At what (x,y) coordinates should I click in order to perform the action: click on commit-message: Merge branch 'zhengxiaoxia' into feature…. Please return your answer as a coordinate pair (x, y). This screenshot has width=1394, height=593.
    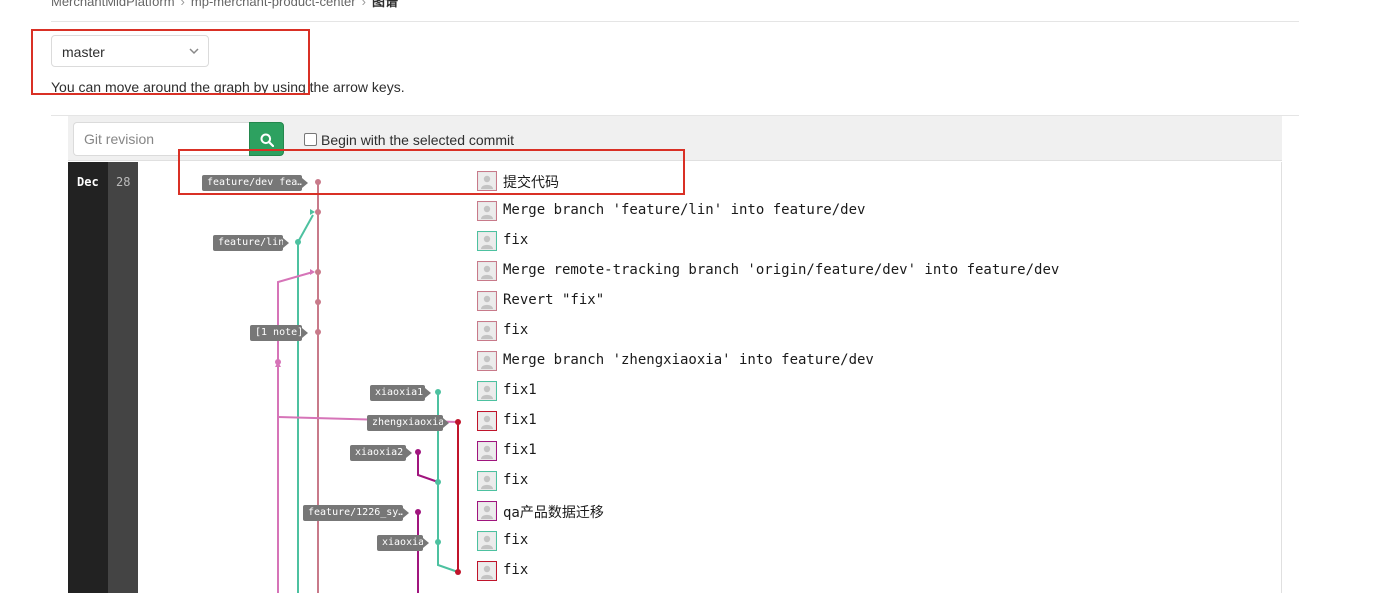
    Looking at the image, I should click on (688, 360).